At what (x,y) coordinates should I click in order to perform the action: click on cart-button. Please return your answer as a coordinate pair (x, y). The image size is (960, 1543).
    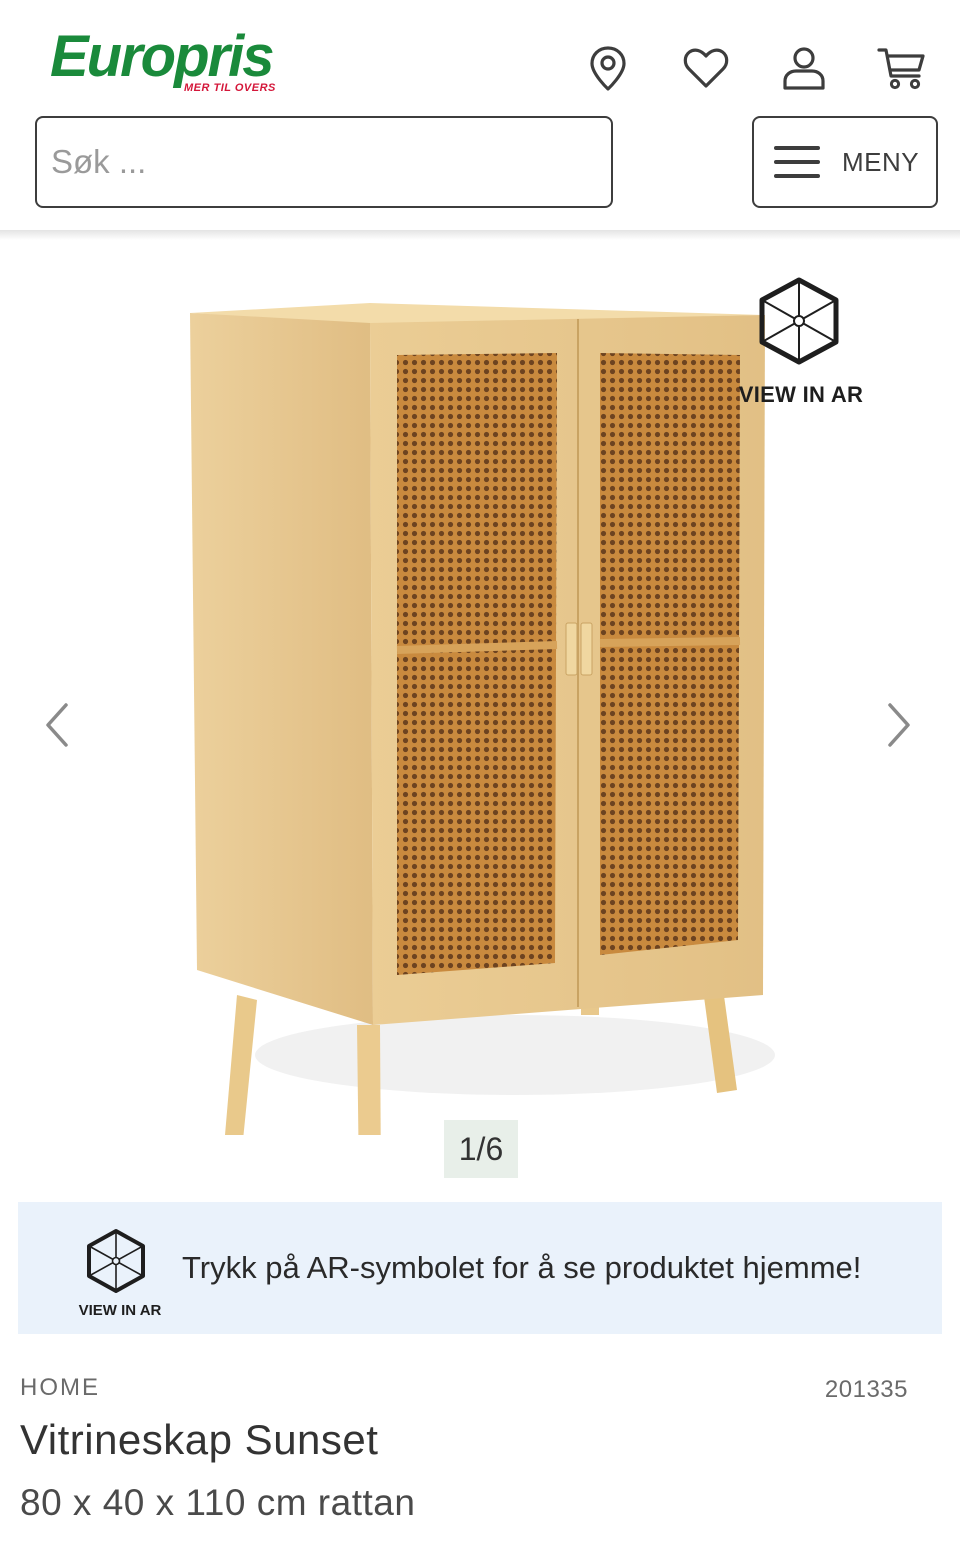
    Looking at the image, I should click on (902, 68).